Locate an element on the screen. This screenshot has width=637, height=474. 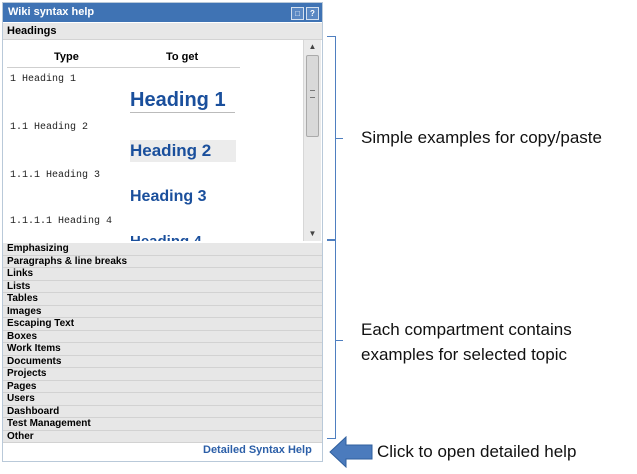
annotation-compartment-1: Each compartment contains is located at coordinates (466, 329).